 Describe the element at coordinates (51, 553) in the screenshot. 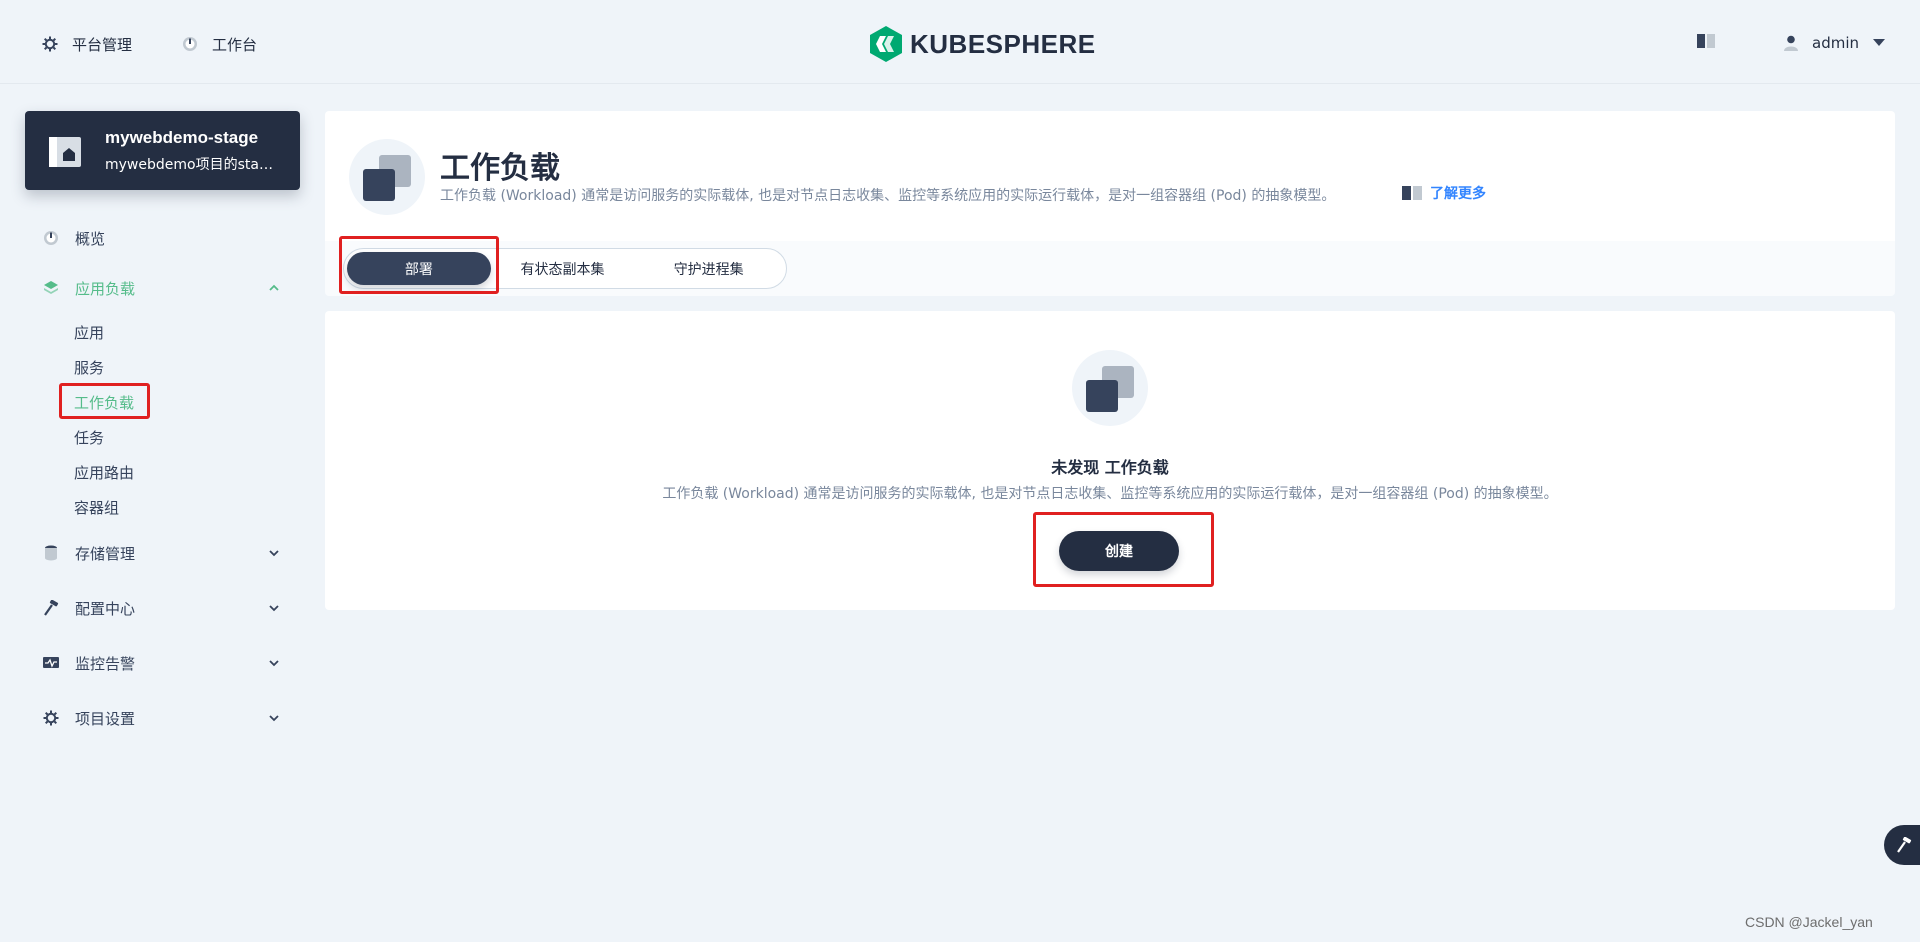

I see `database-icon` at that location.